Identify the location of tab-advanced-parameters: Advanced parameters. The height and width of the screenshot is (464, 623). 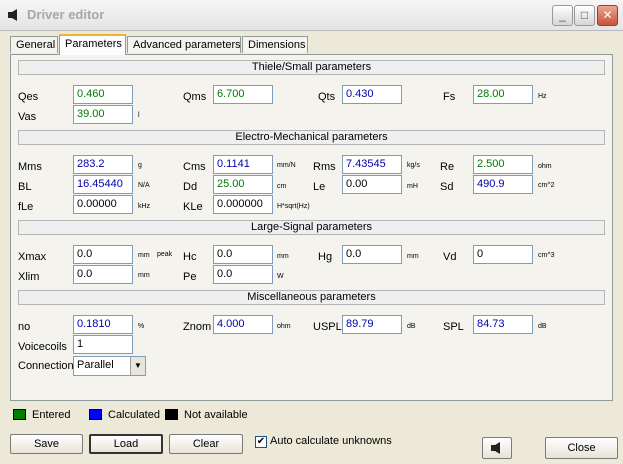
(184, 44).